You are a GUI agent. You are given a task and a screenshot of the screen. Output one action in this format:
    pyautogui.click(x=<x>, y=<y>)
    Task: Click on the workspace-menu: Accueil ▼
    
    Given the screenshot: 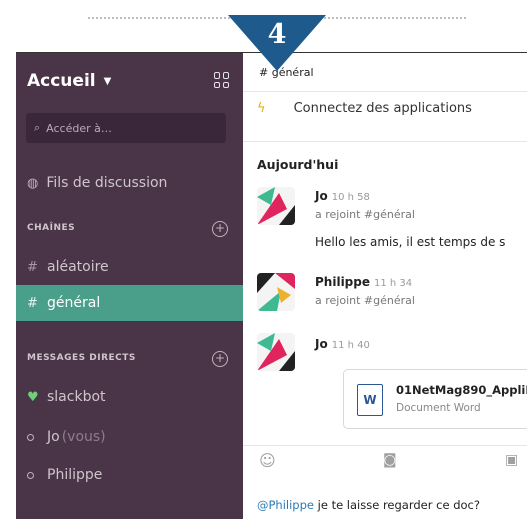 What is the action you would take?
    pyautogui.click(x=69, y=81)
    